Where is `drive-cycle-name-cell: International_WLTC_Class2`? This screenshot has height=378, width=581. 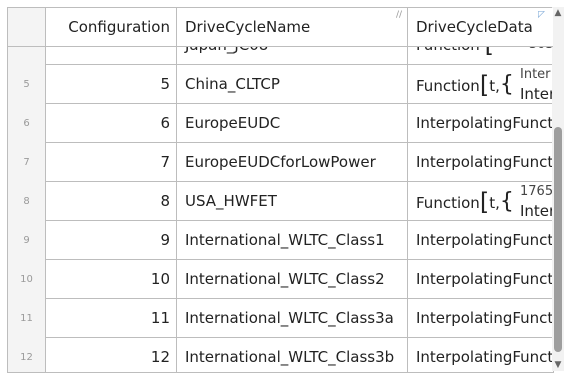 drive-cycle-name-cell: International_WLTC_Class2 is located at coordinates (292, 279).